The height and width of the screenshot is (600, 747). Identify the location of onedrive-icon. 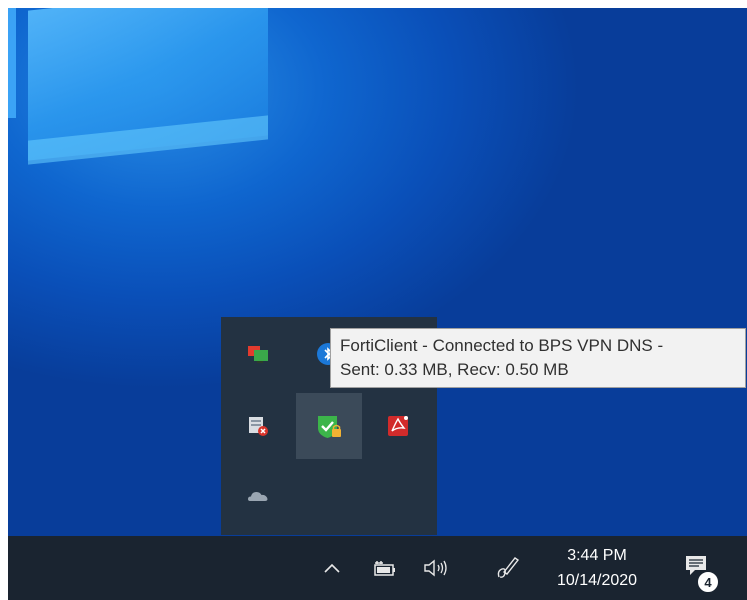
(258, 496).